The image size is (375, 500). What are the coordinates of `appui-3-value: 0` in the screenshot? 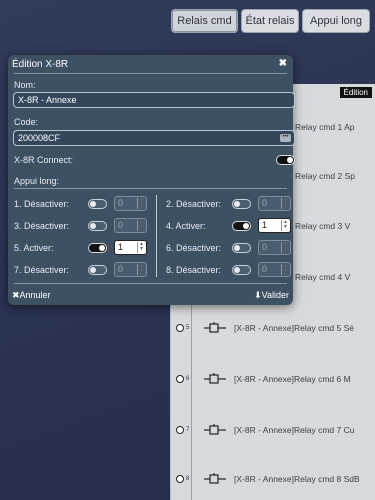 It's located at (121, 225).